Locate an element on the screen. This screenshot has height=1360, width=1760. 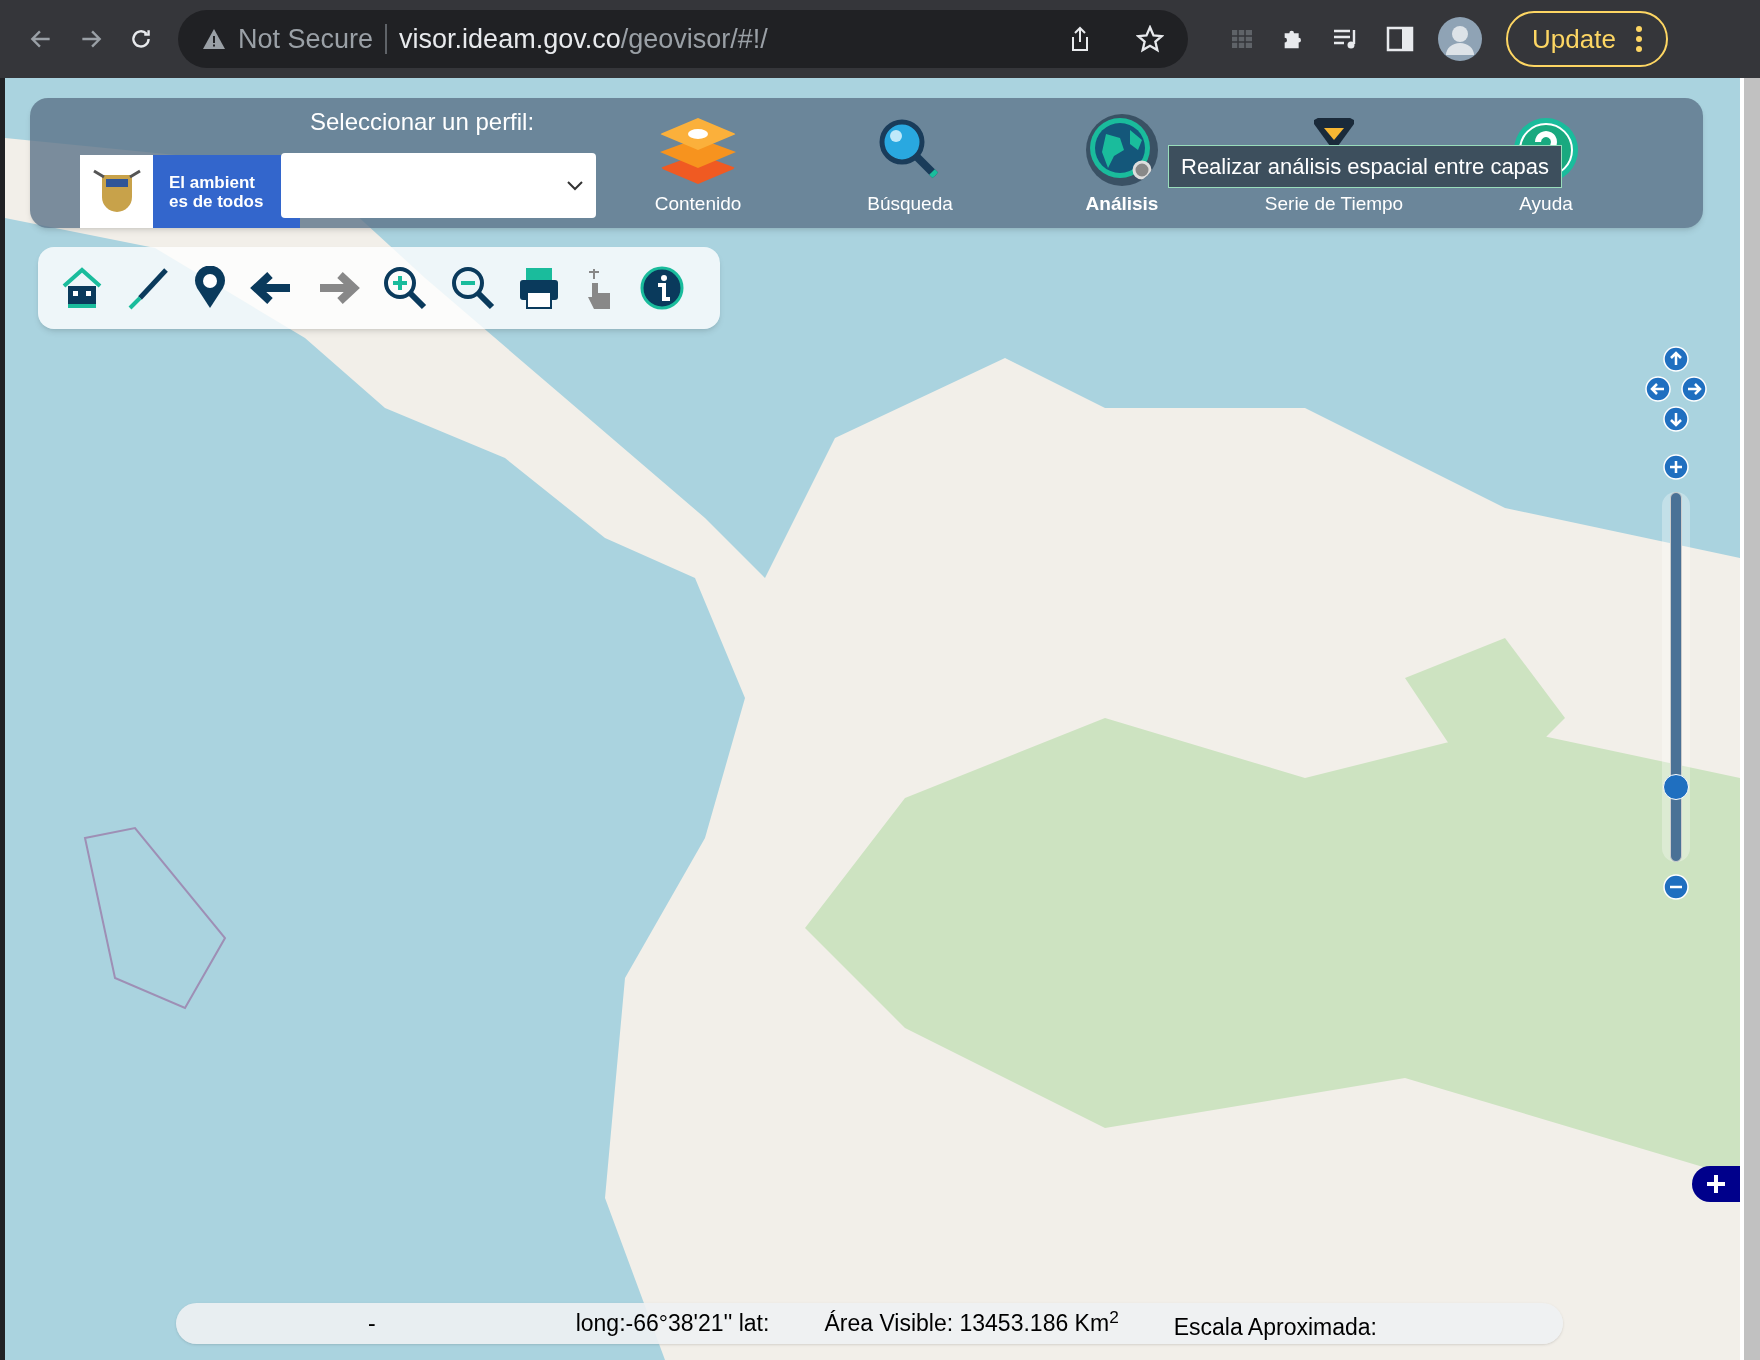
scale-text: Escala Aproximada: is located at coordinates (1275, 1328).